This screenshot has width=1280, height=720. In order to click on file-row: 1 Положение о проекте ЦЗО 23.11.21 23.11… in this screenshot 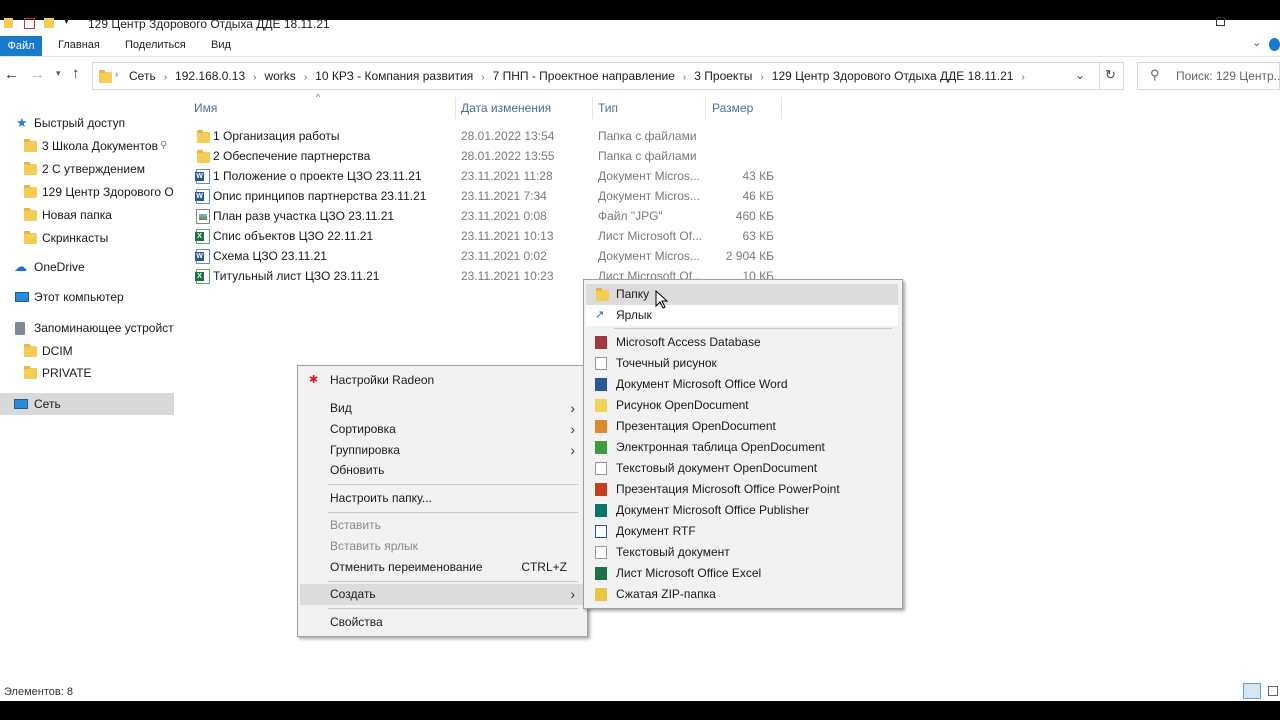, I will do `click(485, 176)`.